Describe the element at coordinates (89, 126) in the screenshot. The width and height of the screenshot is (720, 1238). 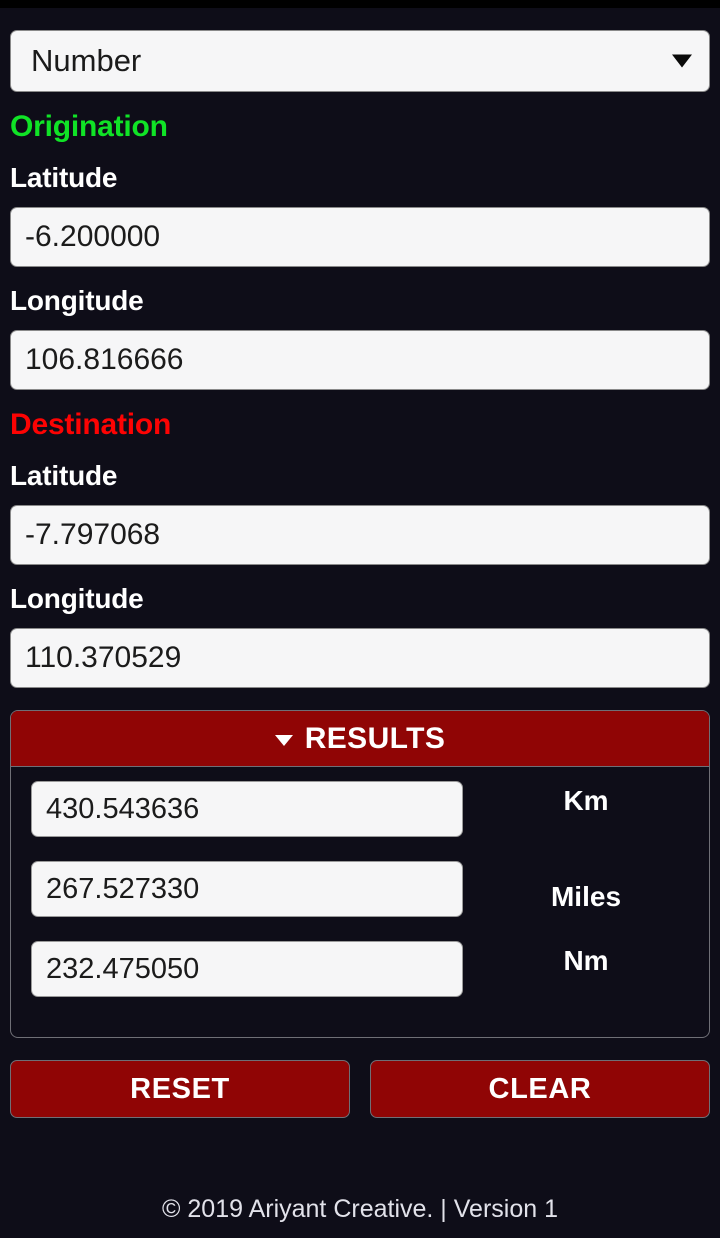
I see `origination-heading: Origination` at that location.